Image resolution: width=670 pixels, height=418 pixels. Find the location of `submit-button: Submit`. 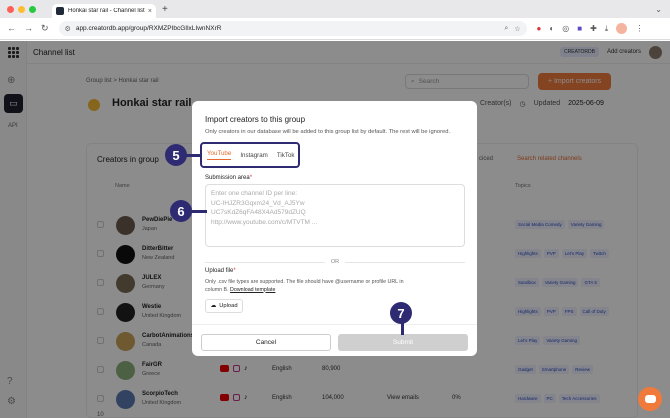

submit-button: Submit is located at coordinates (403, 342).